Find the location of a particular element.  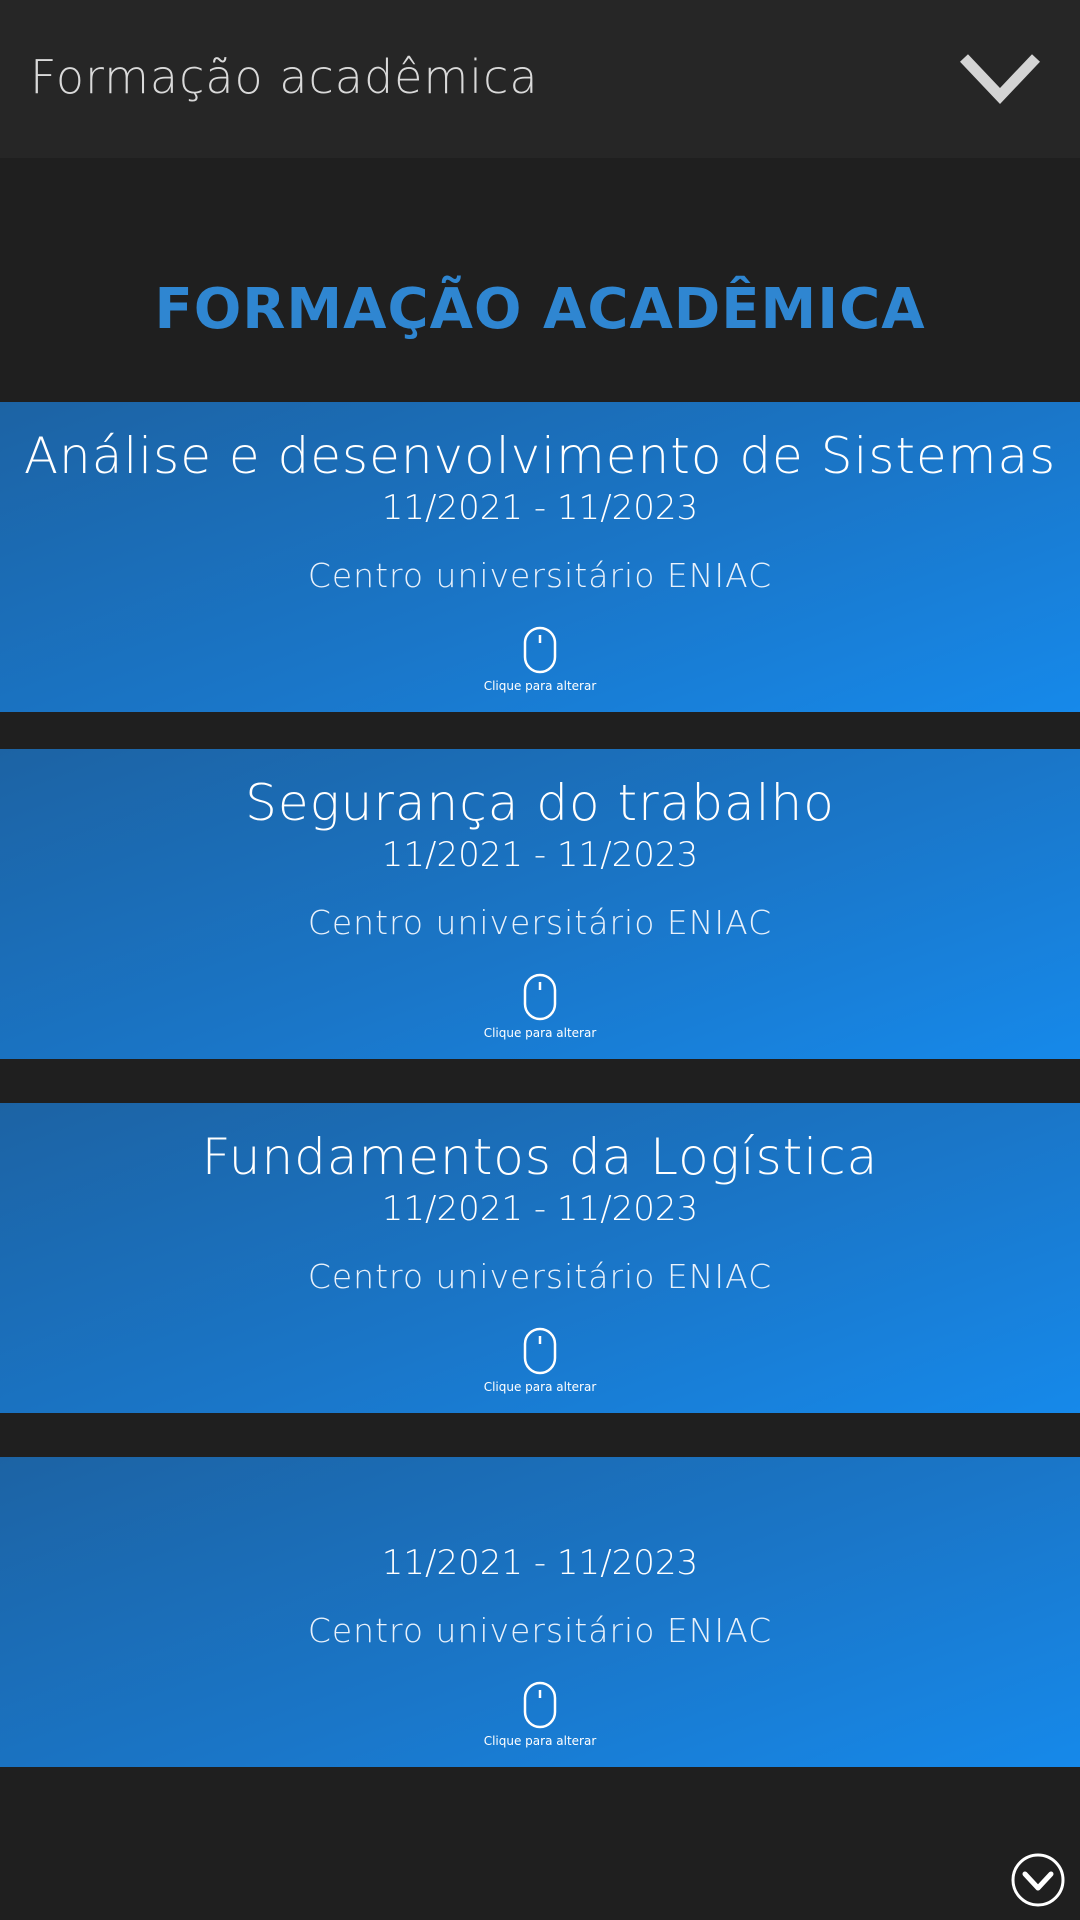

header-title: Formação acadêmica is located at coordinates (284, 77).